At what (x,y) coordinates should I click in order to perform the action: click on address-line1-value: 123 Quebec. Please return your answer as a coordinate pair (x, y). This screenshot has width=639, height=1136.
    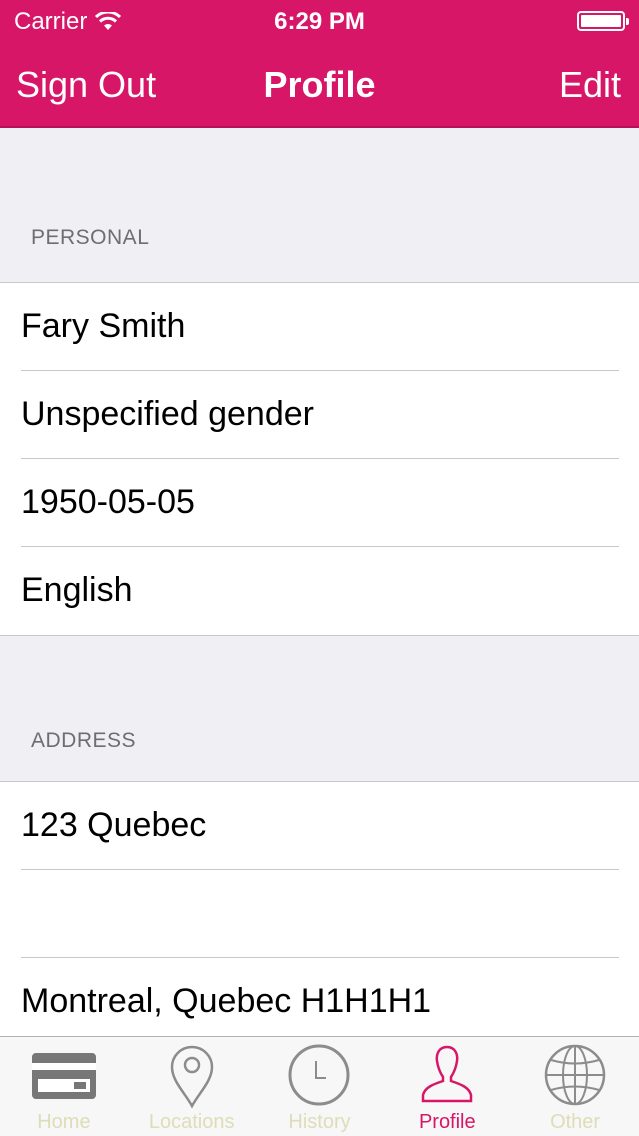
    Looking at the image, I should click on (114, 825).